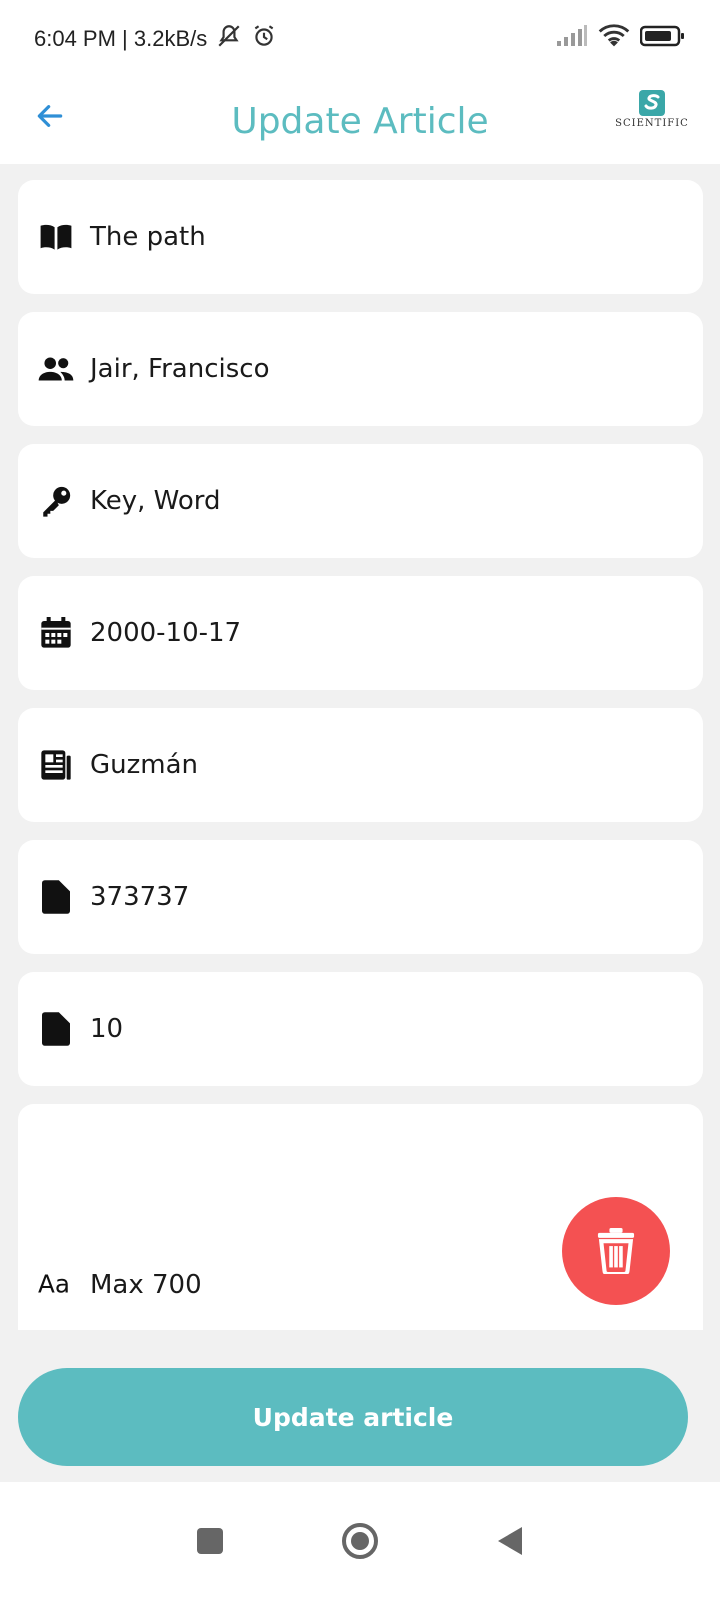  What do you see at coordinates (155, 501) in the screenshot?
I see `keywords-value: Key, Word` at bounding box center [155, 501].